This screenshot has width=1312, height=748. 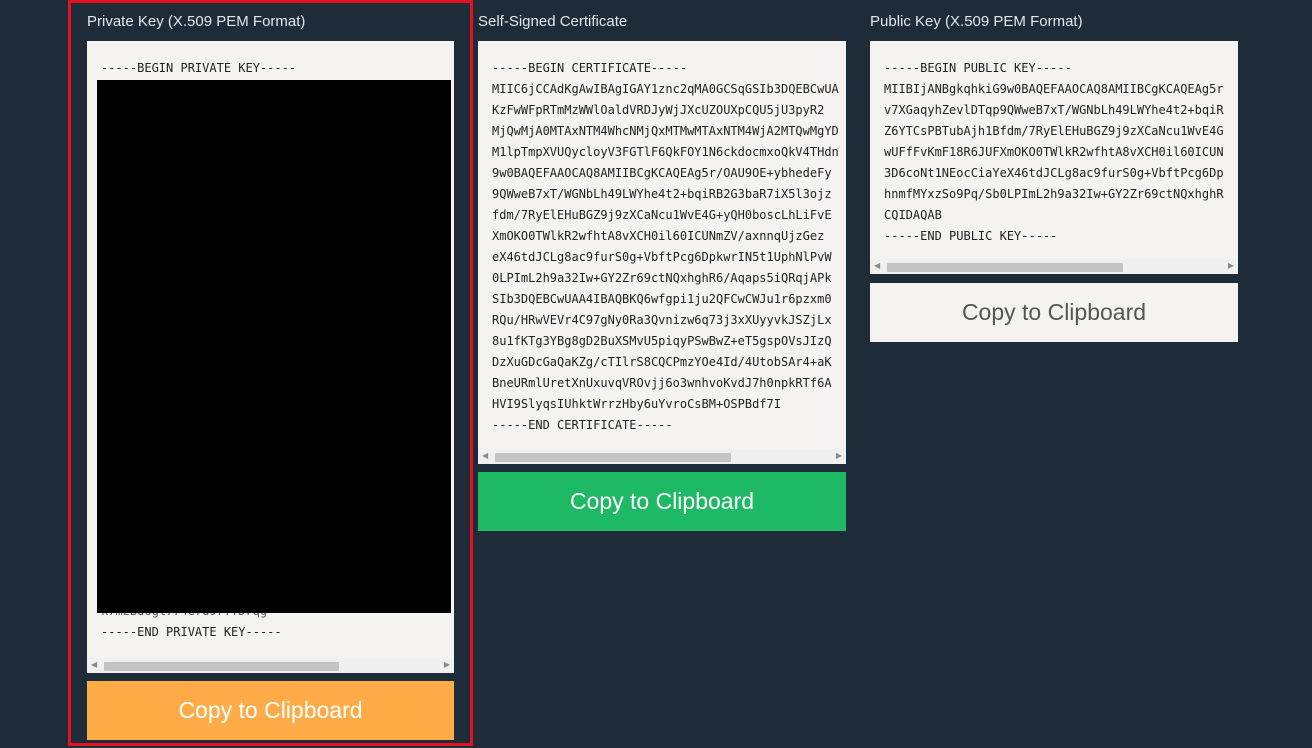 What do you see at coordinates (270, 710) in the screenshot?
I see `private-key-copy-button: Copy to Clipboard` at bounding box center [270, 710].